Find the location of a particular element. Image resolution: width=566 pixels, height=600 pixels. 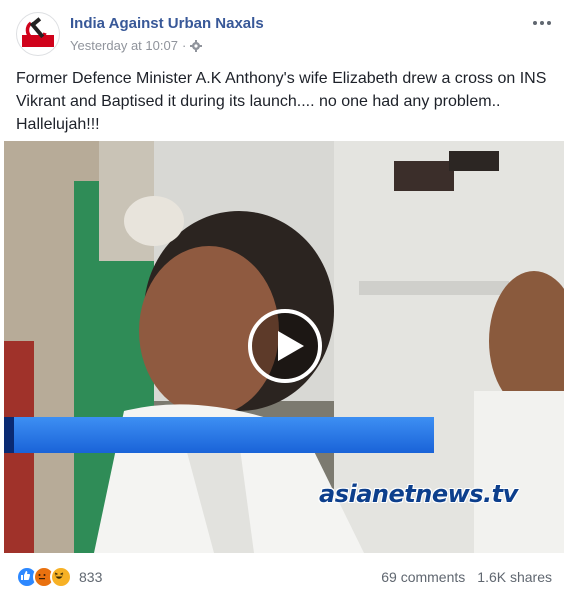

page-name-link: India Against Urban Naxals is located at coordinates (167, 23).